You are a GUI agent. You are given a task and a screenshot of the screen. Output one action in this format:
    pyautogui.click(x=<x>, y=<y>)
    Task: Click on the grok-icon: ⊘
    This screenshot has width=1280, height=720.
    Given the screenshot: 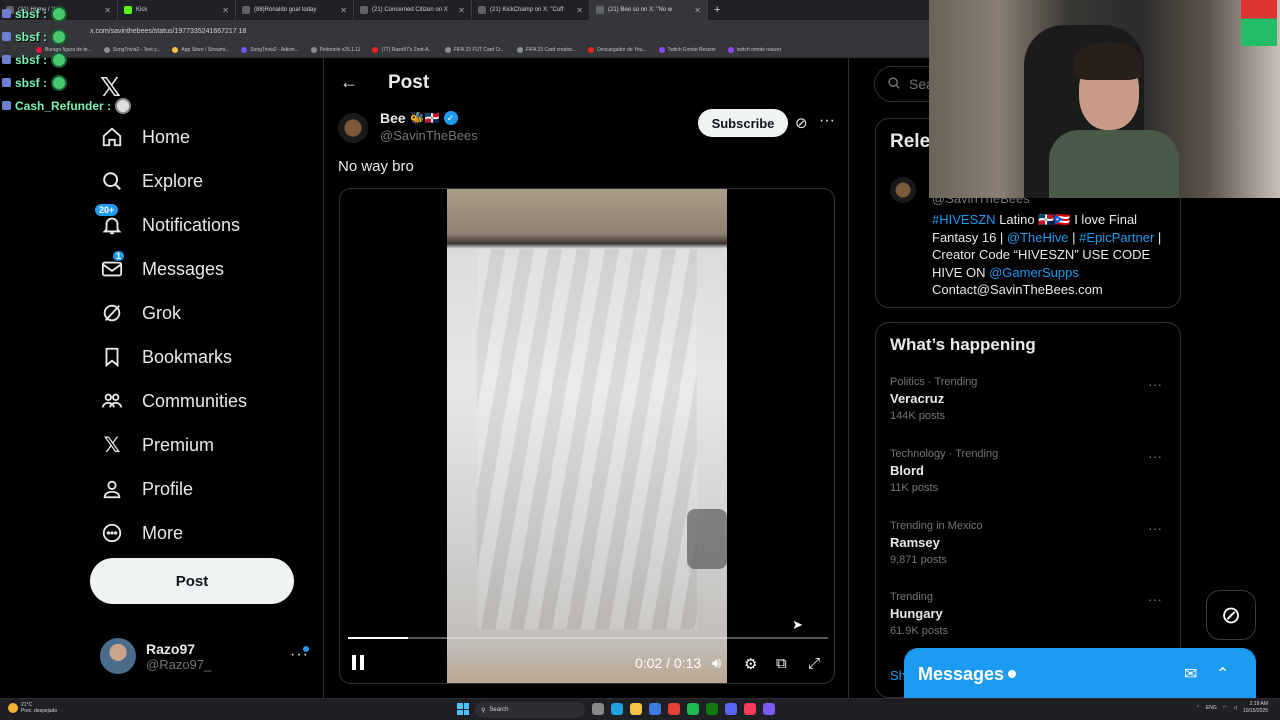 What is the action you would take?
    pyautogui.click(x=801, y=123)
    